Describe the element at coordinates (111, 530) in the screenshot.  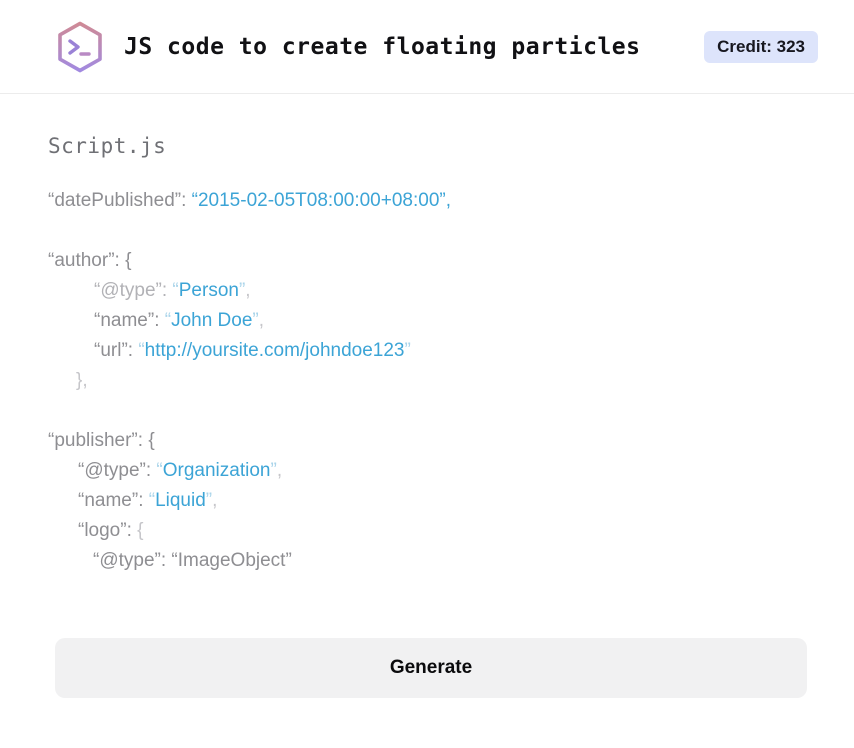
I see `code-line: “logo”: {` at that location.